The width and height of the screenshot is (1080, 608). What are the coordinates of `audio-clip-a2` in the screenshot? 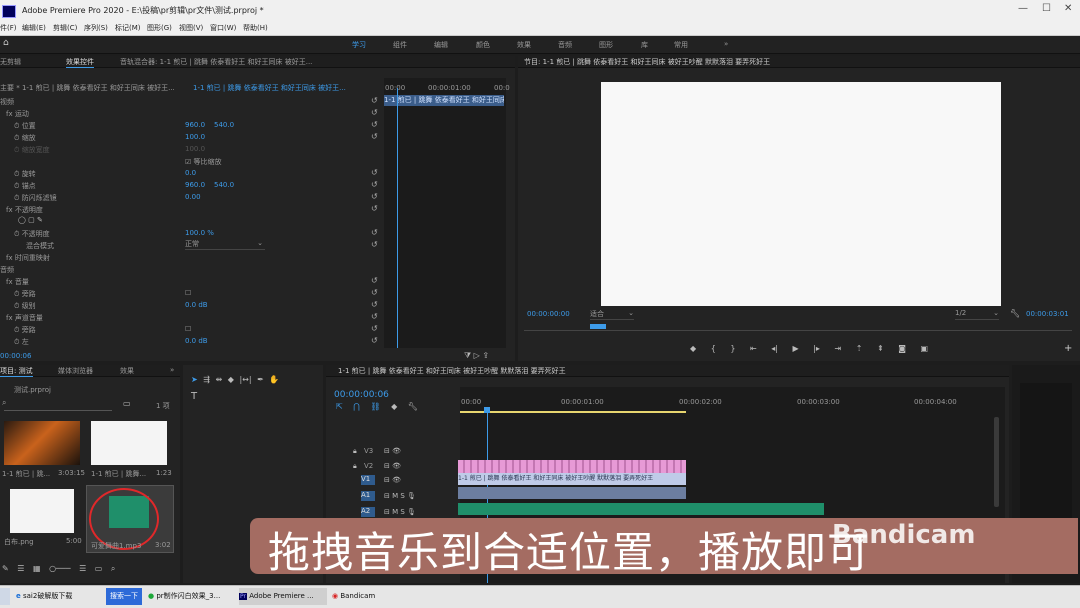 It's located at (641, 509).